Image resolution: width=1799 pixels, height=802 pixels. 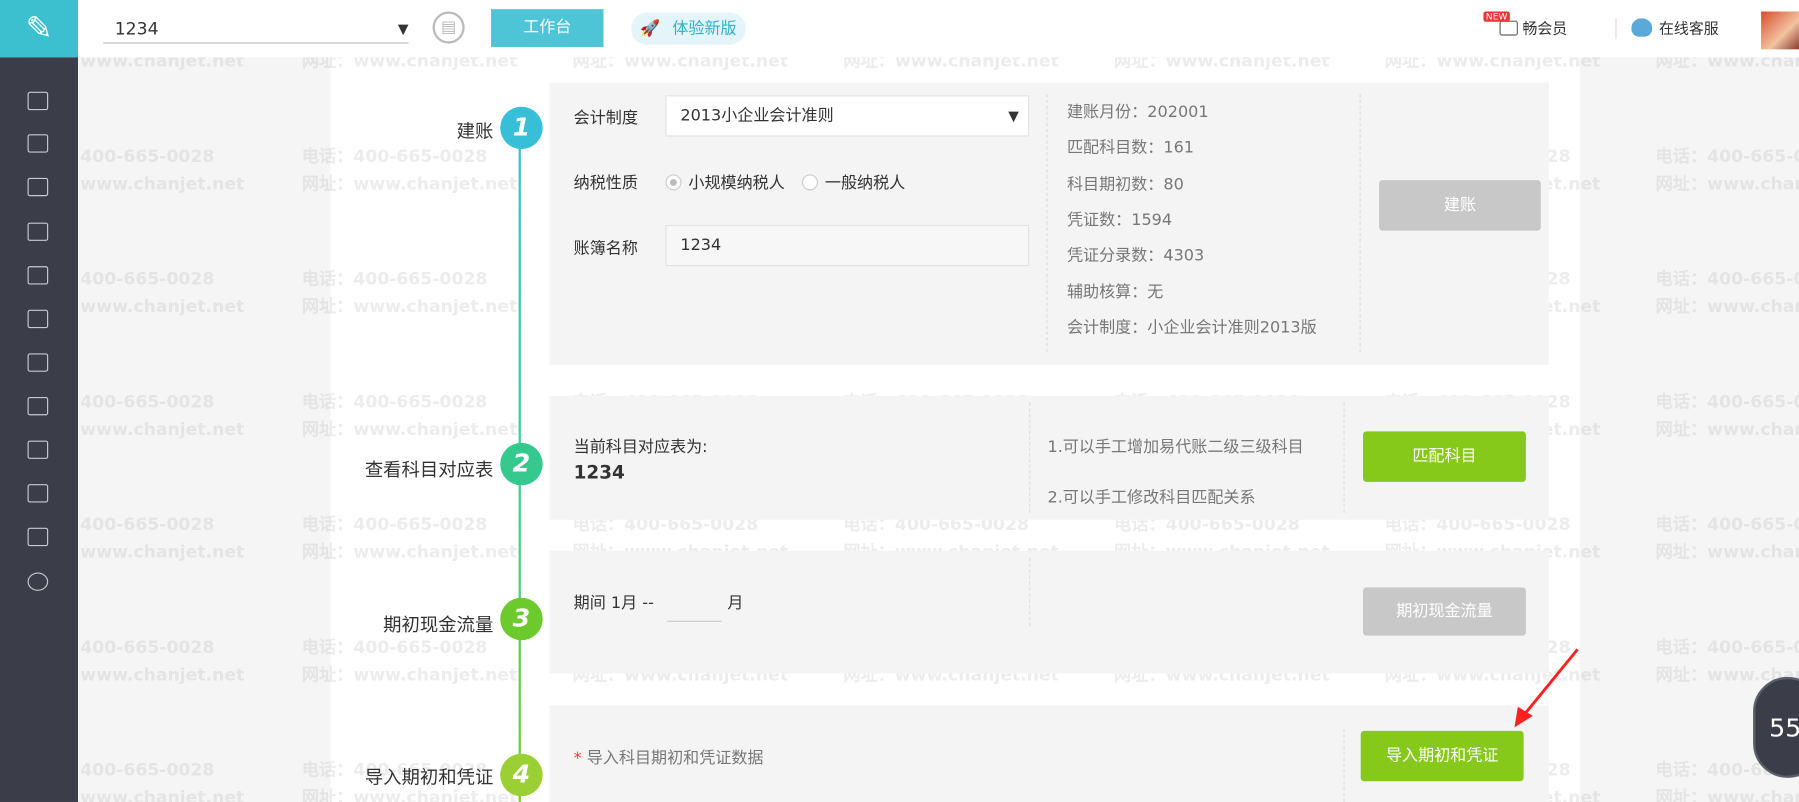 I want to click on export-icon, so click(x=38, y=537).